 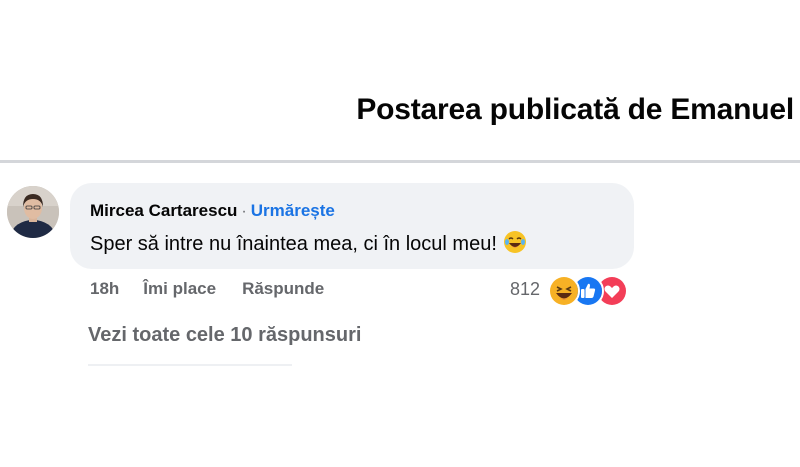 I want to click on view-all-replies-link: Vezi toate cele 10 răspunsuri, so click(x=224, y=335).